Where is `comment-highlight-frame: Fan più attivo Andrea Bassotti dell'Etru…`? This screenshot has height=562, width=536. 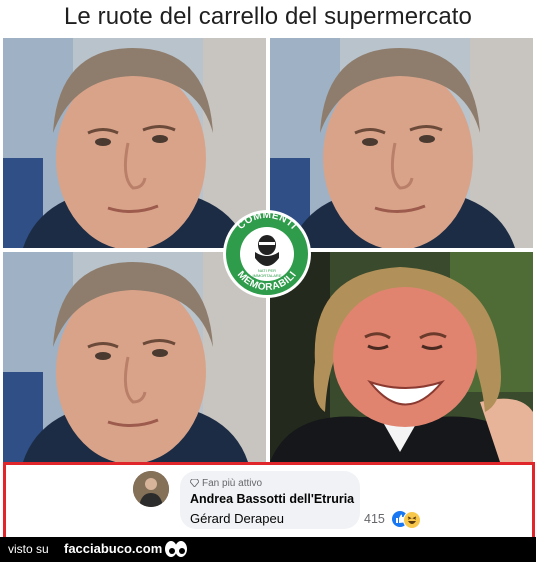 comment-highlight-frame: Fan più attivo Andrea Bassotti dell'Etru… is located at coordinates (269, 501).